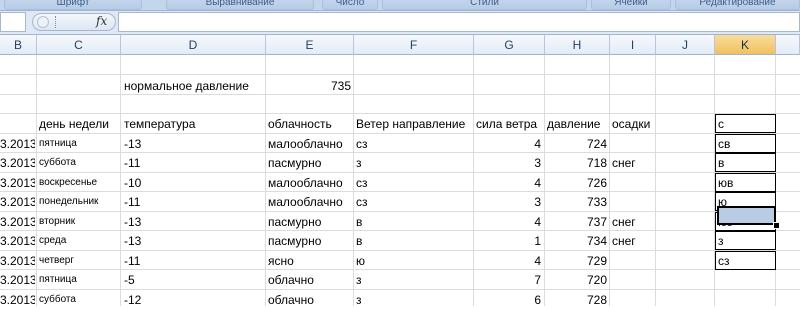 Image resolution: width=800 pixels, height=309 pixels. I want to click on cell-temp: -10, so click(194, 182).